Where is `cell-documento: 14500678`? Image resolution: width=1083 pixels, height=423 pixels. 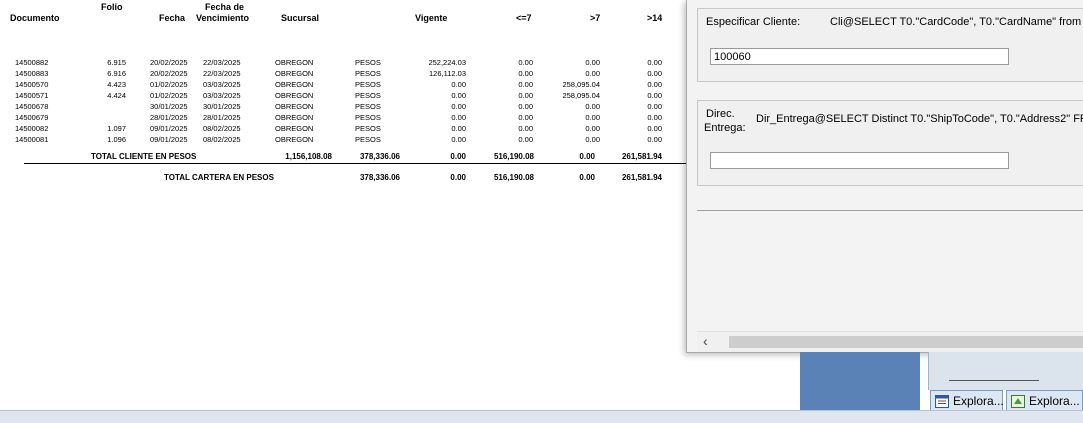
cell-documento: 14500678 is located at coordinates (32, 106).